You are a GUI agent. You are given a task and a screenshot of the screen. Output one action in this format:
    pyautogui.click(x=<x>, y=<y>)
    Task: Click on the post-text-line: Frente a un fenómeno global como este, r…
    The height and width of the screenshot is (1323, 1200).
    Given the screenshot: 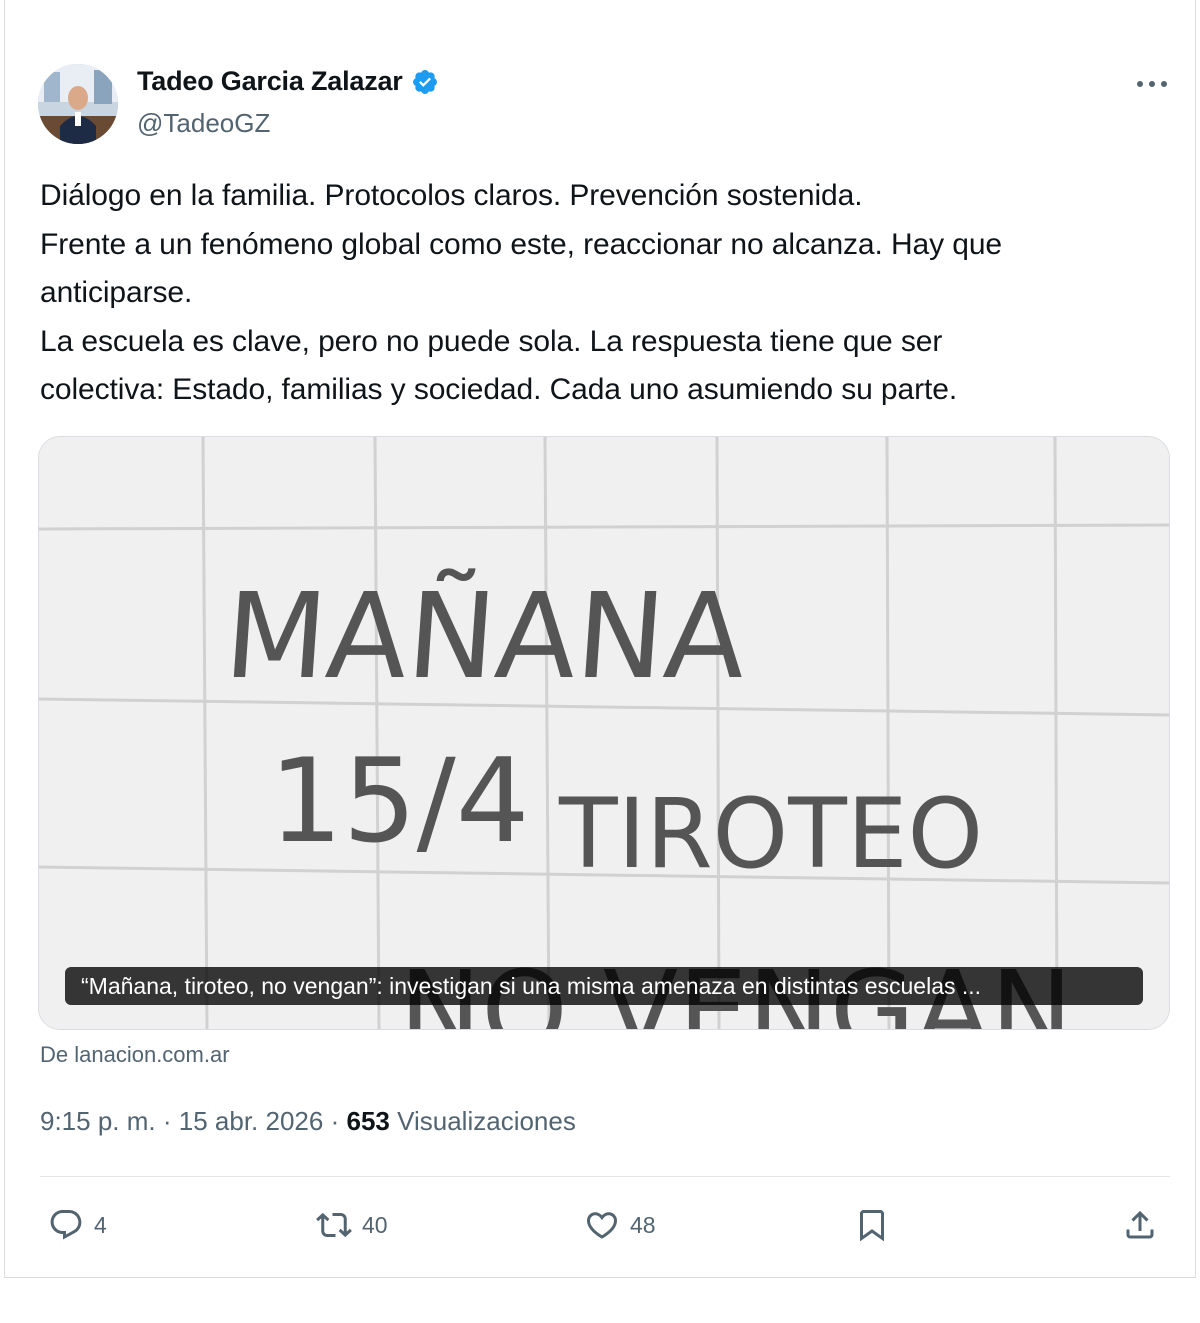 What is the action you would take?
    pyautogui.click(x=521, y=244)
    